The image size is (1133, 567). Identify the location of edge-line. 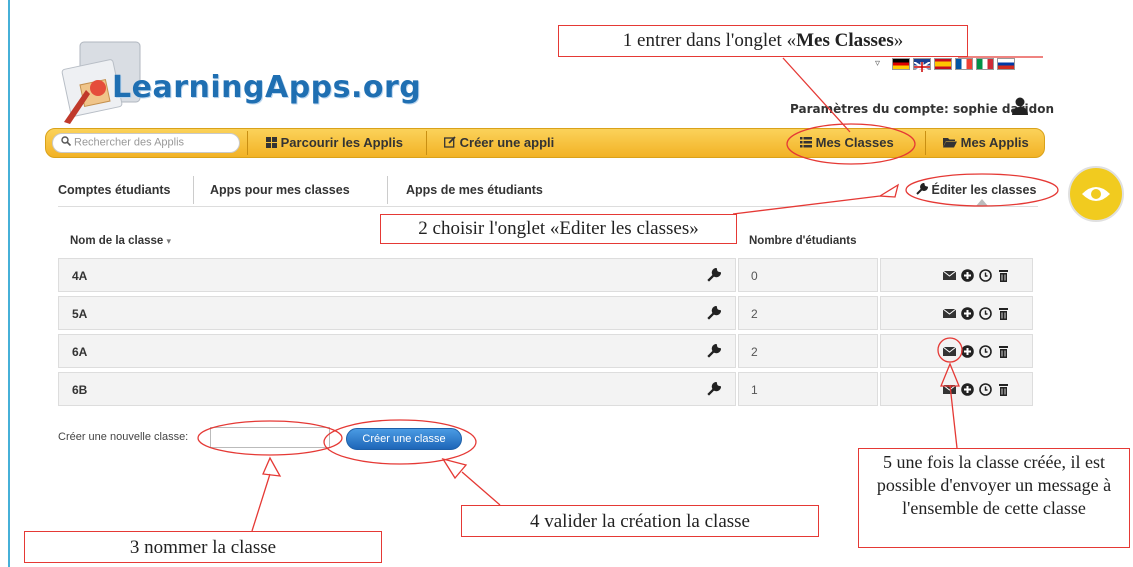
(9, 283).